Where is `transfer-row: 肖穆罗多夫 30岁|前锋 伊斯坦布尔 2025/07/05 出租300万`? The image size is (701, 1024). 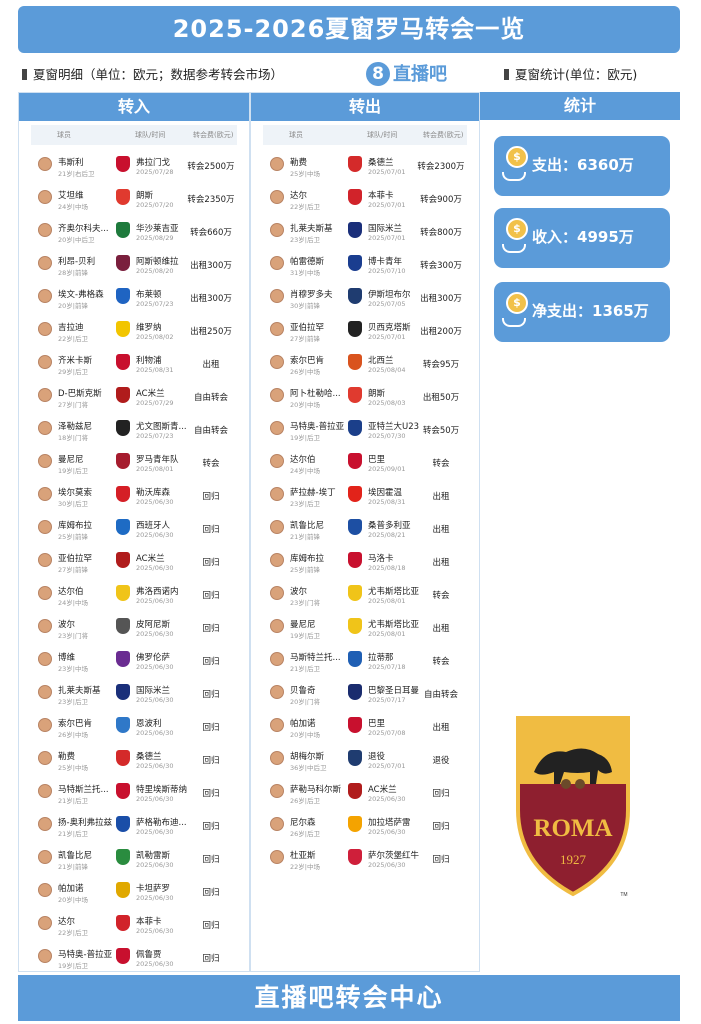
transfer-row: 肖穆罗多夫 30岁|前锋 伊斯坦布尔 2025/07/05 出租300万 is located at coordinates (365, 296).